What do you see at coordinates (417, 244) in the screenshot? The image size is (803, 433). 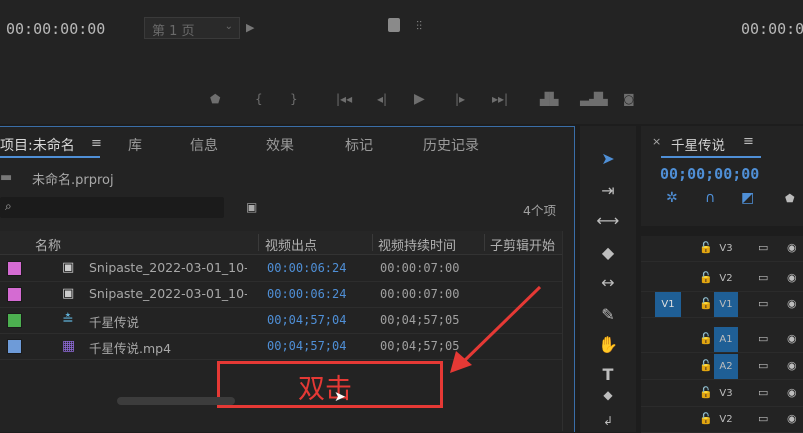 I see `column-video-duration: 视频持续时间` at bounding box center [417, 244].